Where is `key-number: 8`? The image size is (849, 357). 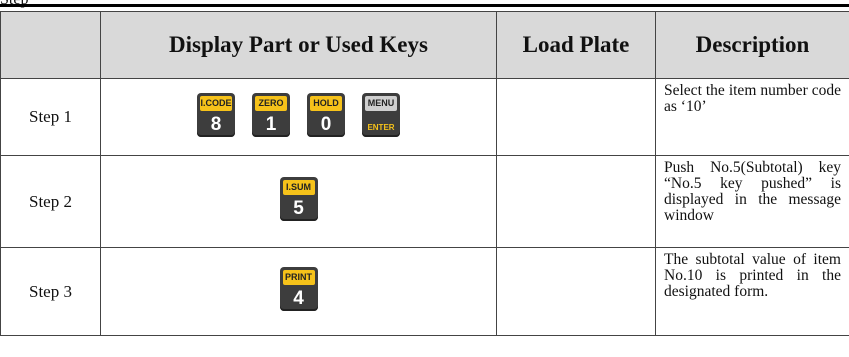
key-number: 8 is located at coordinates (216, 124).